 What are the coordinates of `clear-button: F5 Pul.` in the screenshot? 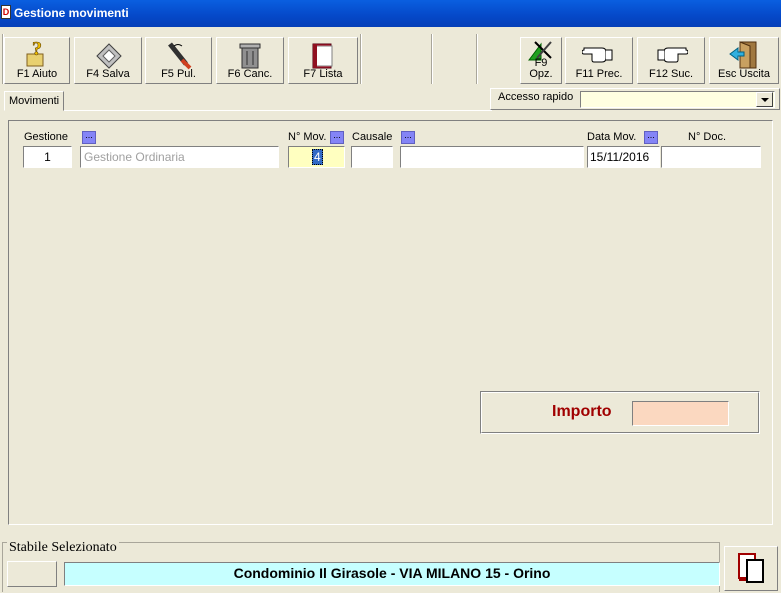 It's located at (178, 60).